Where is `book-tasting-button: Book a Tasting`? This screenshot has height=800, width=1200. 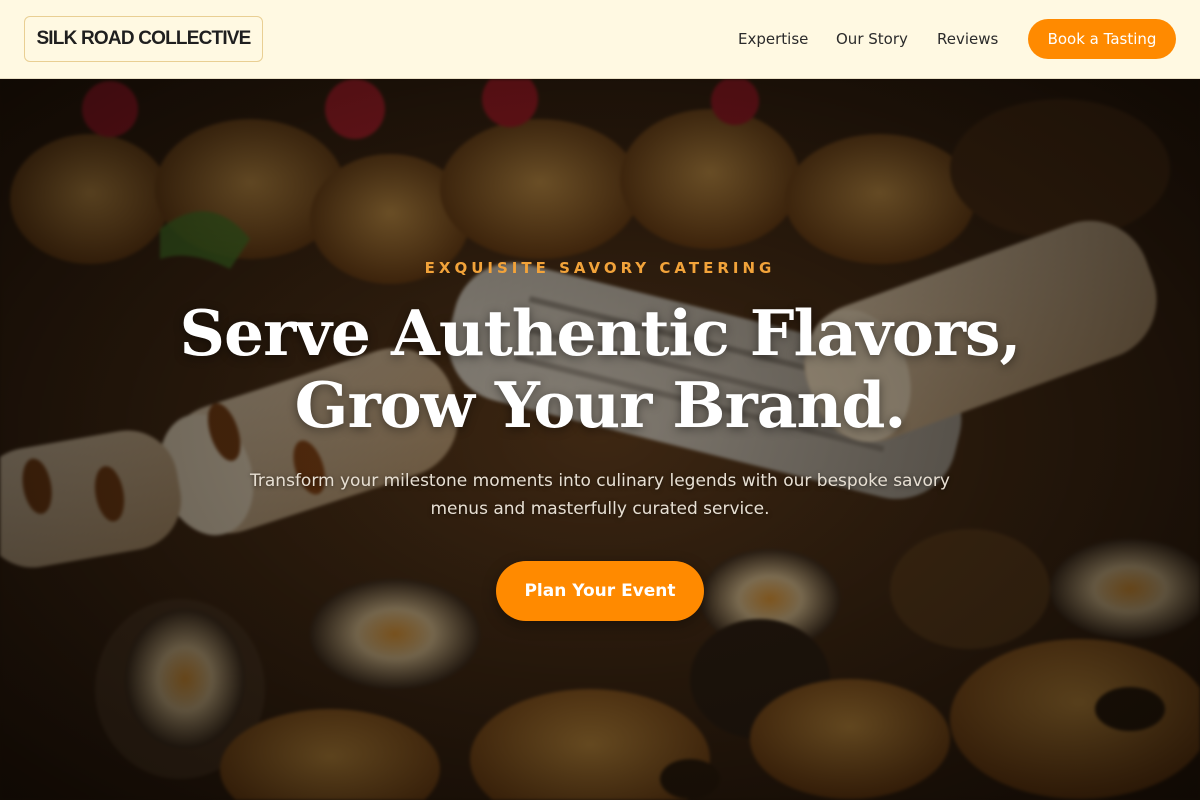 book-tasting-button: Book a Tasting is located at coordinates (1102, 39).